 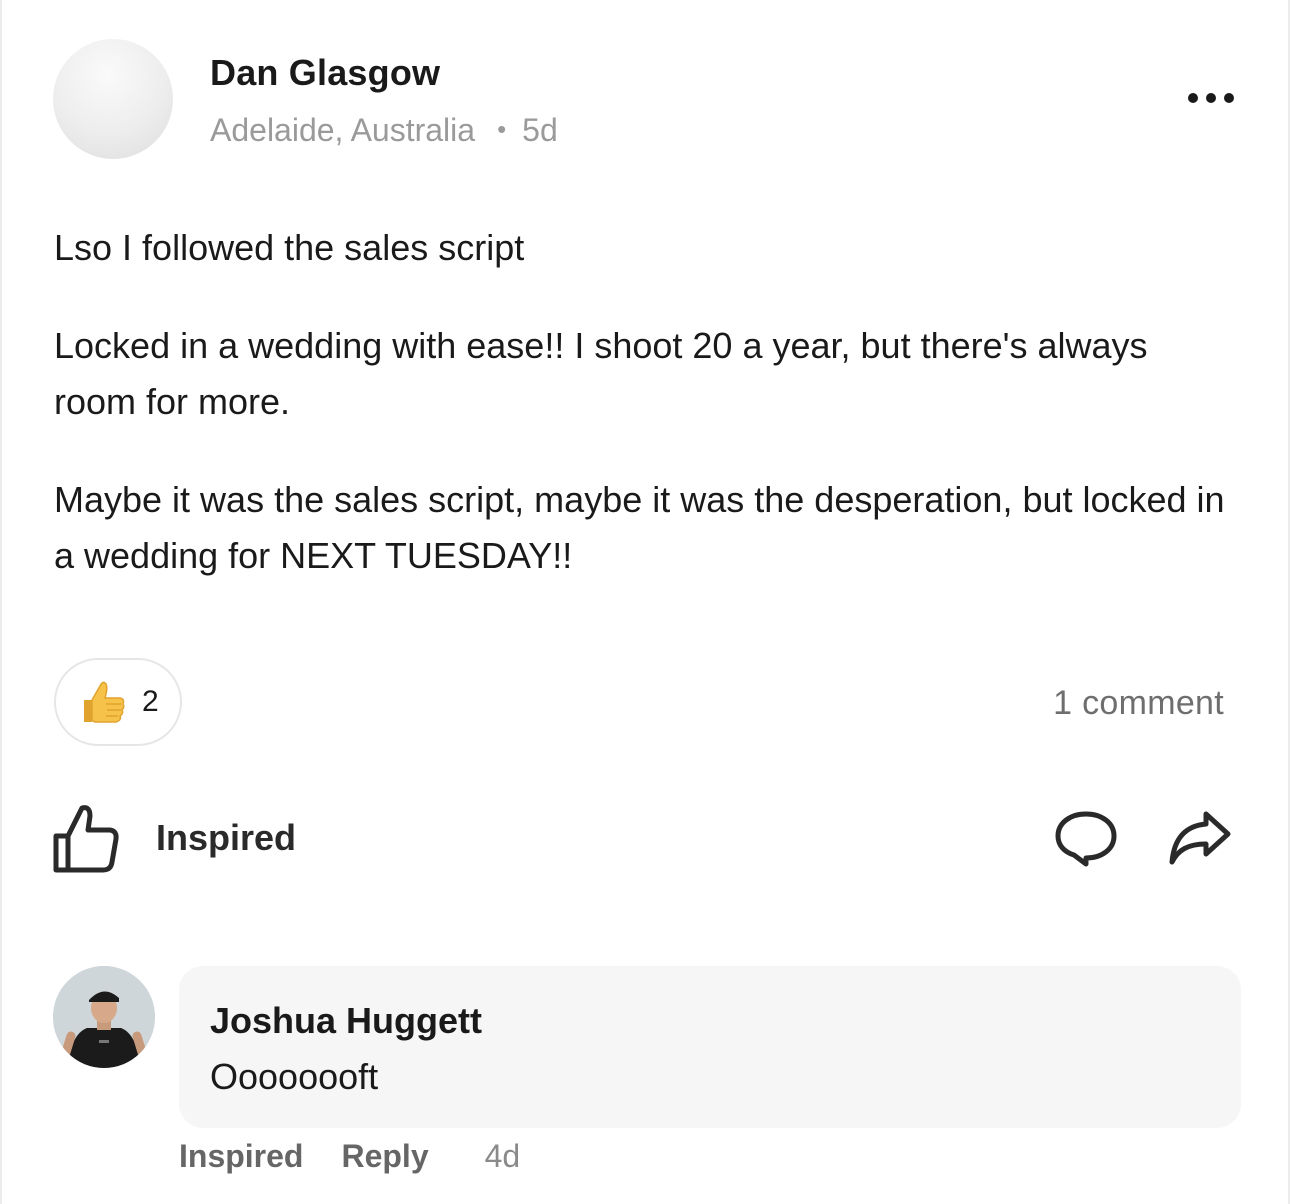 What do you see at coordinates (226, 837) in the screenshot?
I see `inspired-label: Inspired` at bounding box center [226, 837].